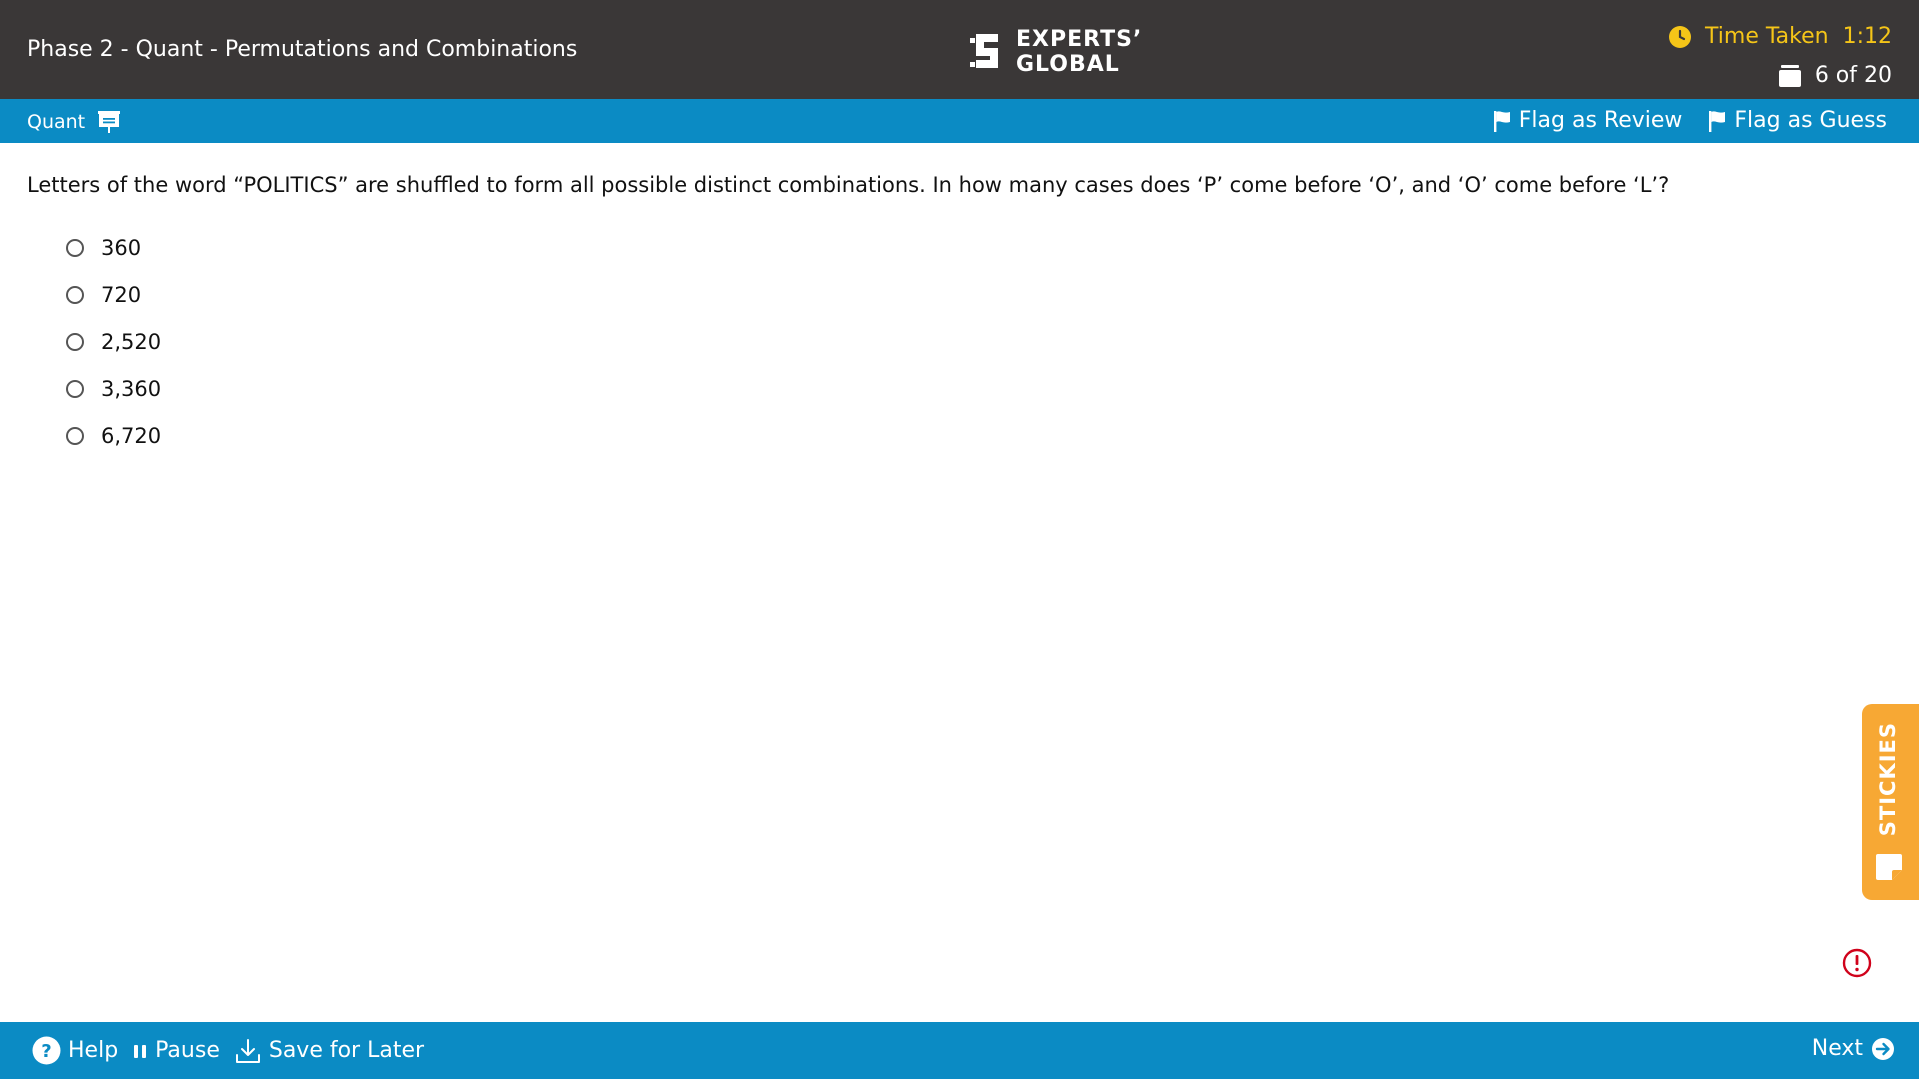 The image size is (1919, 1079). I want to click on logo-text-line2: GLOBAL, so click(1068, 64).